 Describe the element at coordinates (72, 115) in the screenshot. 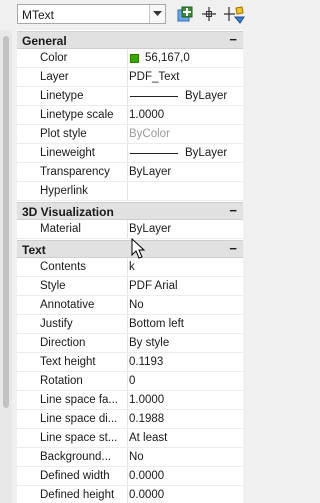

I see `property-label: Linetype scale` at that location.